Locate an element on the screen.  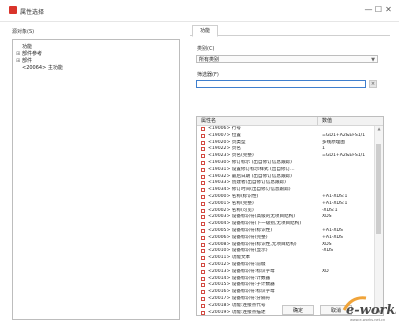
property-row: <19034> 修订时间(出自修订信息跟踪) is located at coordinates (285, 190).